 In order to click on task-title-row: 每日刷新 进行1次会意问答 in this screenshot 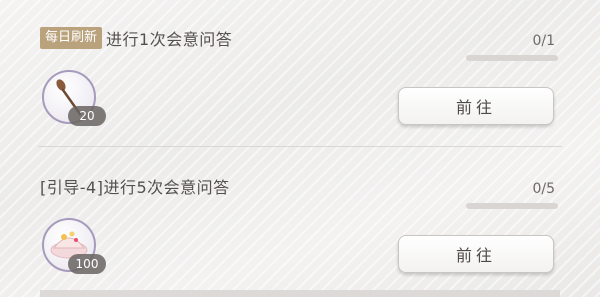, I will do `click(136, 38)`.